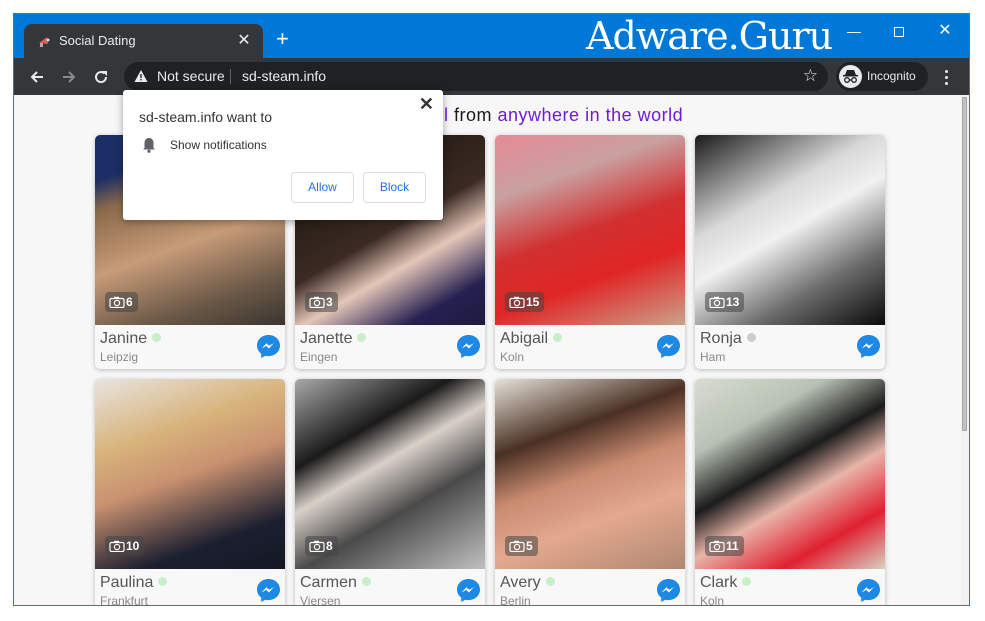 The width and height of the screenshot is (985, 621). Describe the element at coordinates (322, 187) in the screenshot. I see `allow-button: Allow` at that location.